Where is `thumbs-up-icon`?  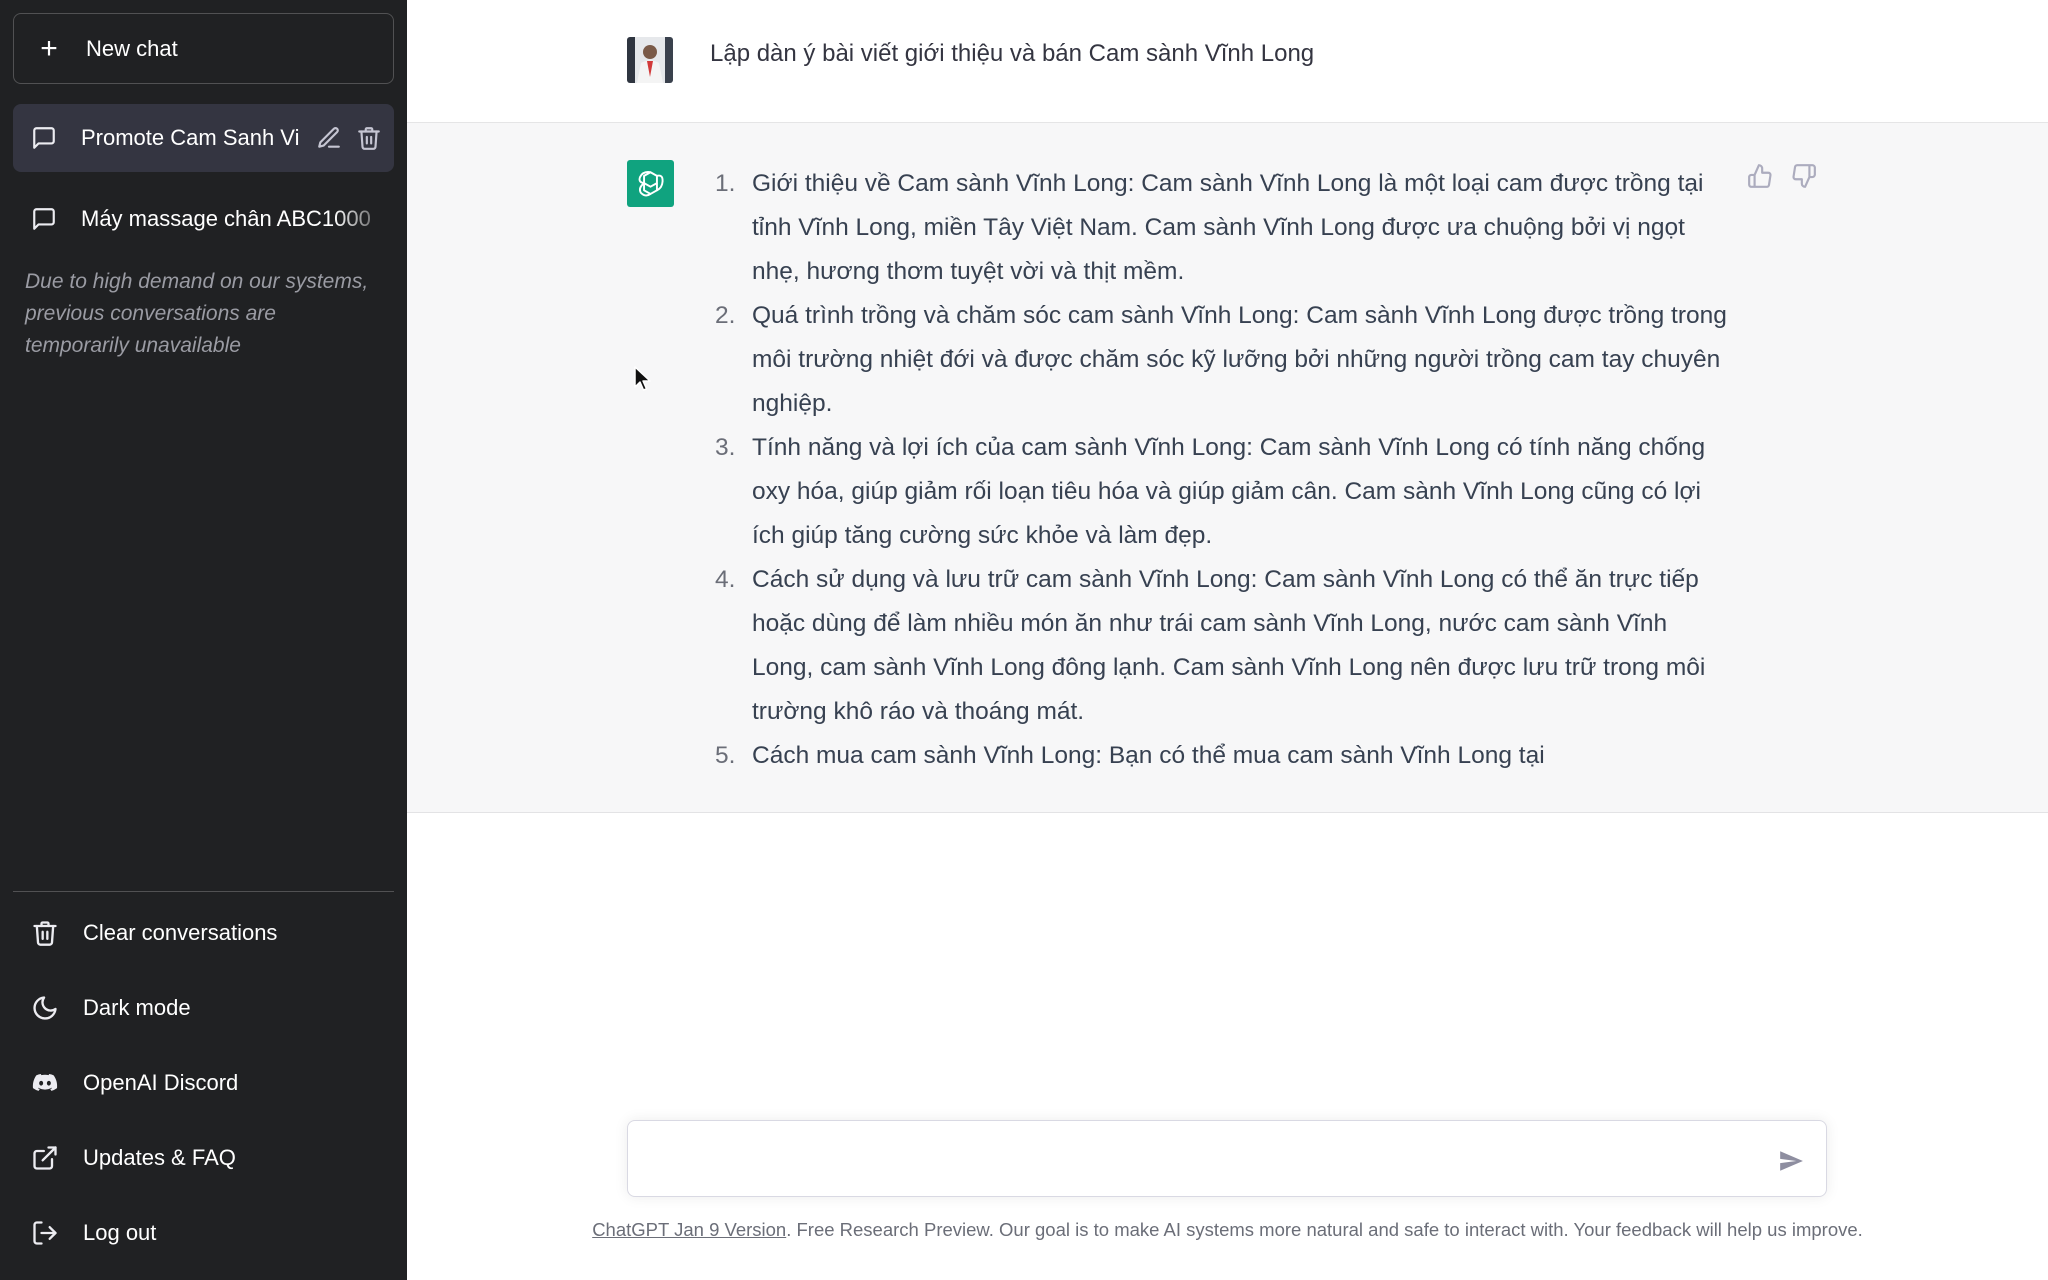 thumbs-up-icon is located at coordinates (1760, 176).